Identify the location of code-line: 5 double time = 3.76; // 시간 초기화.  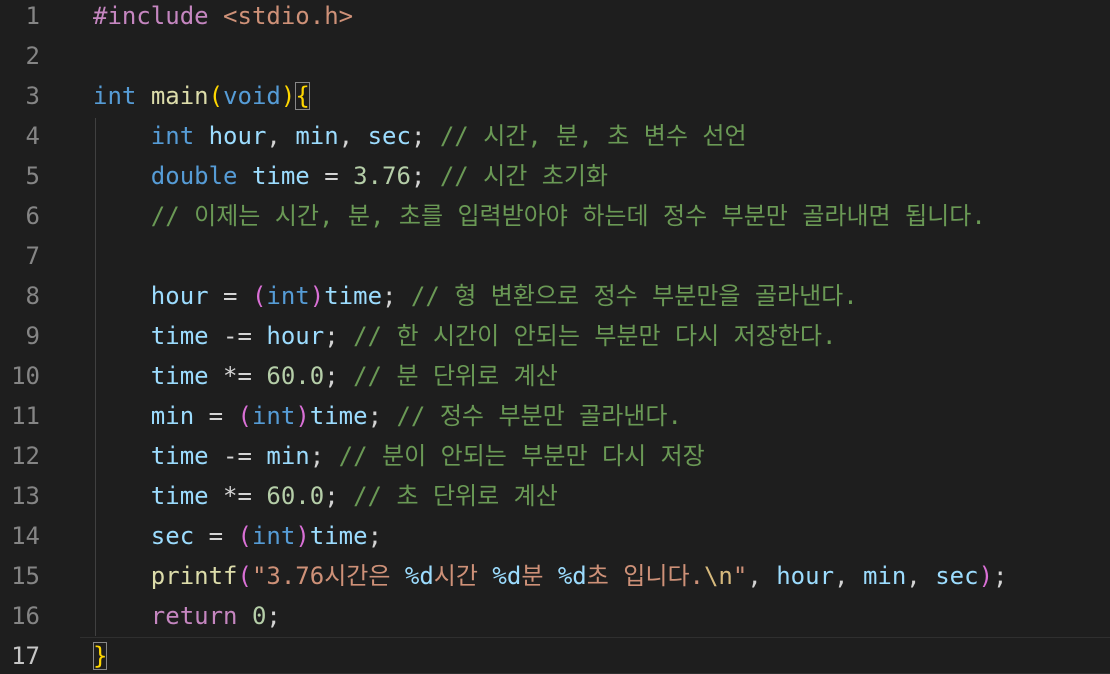
(555, 176).